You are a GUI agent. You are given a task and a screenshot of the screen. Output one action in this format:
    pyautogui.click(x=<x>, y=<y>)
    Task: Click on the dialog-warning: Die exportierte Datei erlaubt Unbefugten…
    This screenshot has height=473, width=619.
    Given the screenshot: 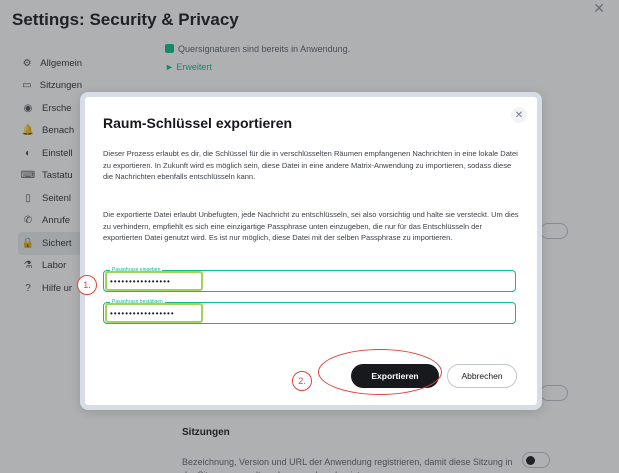 What is the action you would take?
    pyautogui.click(x=311, y=226)
    